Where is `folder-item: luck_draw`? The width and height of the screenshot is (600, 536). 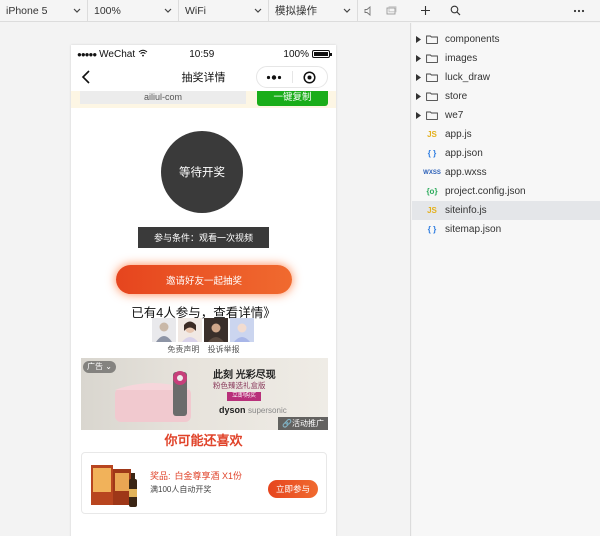
folder-item: luck_draw is located at coordinates (506, 77).